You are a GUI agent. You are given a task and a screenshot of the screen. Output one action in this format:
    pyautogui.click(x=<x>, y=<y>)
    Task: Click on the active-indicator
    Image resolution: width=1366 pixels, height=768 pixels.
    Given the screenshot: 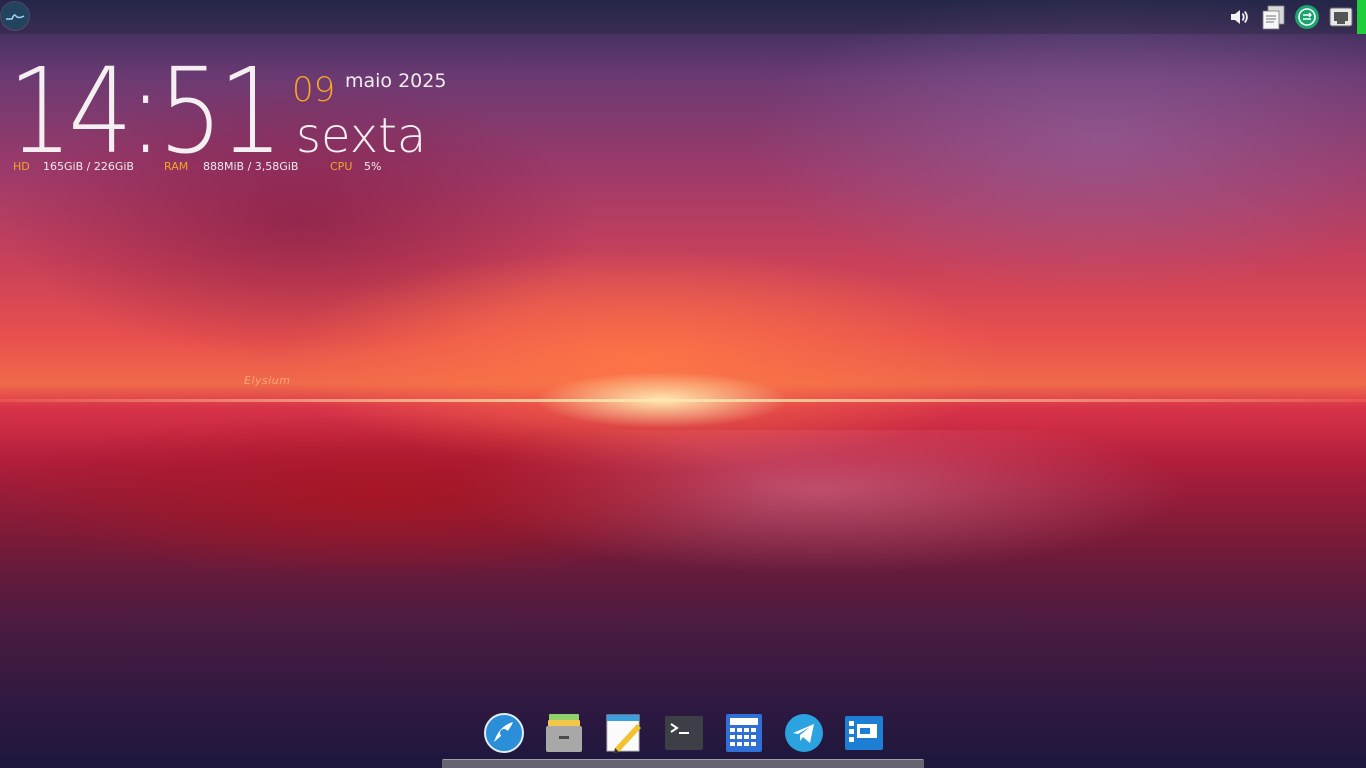 What is the action you would take?
    pyautogui.click(x=1361, y=17)
    